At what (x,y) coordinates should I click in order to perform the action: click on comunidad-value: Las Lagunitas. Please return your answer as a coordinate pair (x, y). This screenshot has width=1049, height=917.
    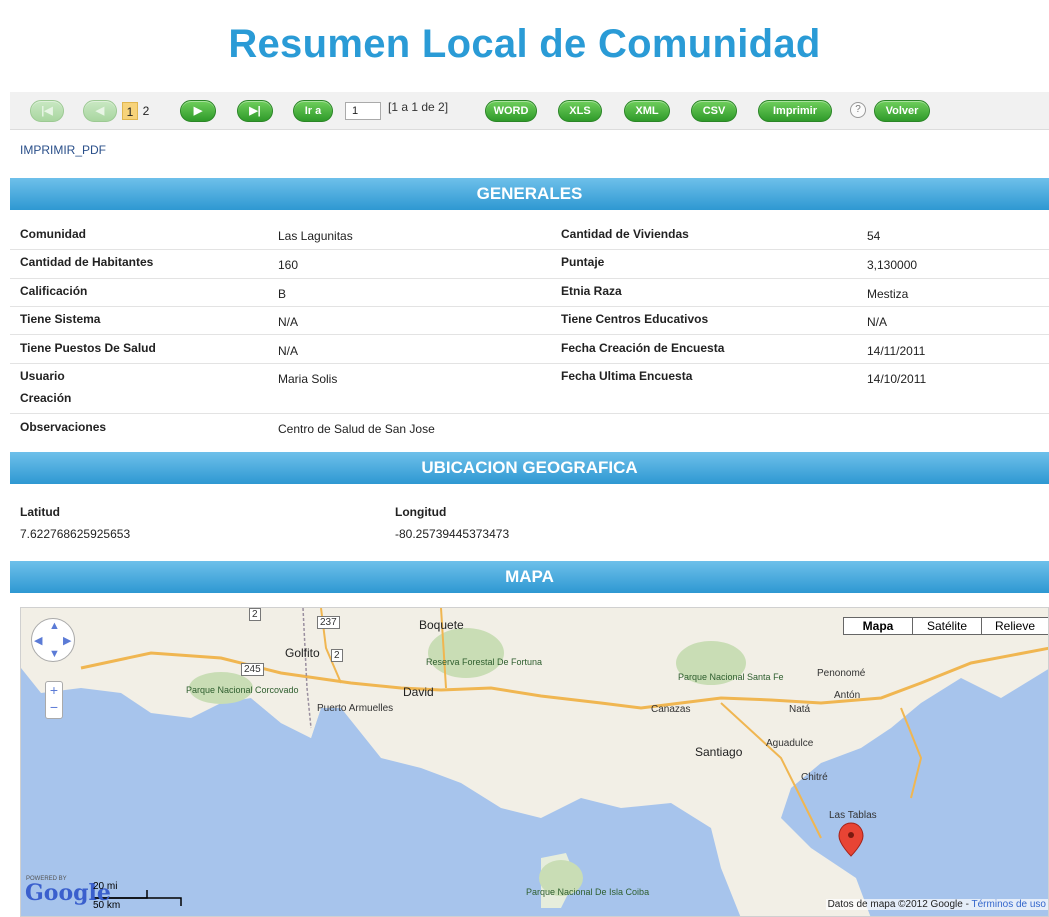
    Looking at the image, I should click on (315, 236).